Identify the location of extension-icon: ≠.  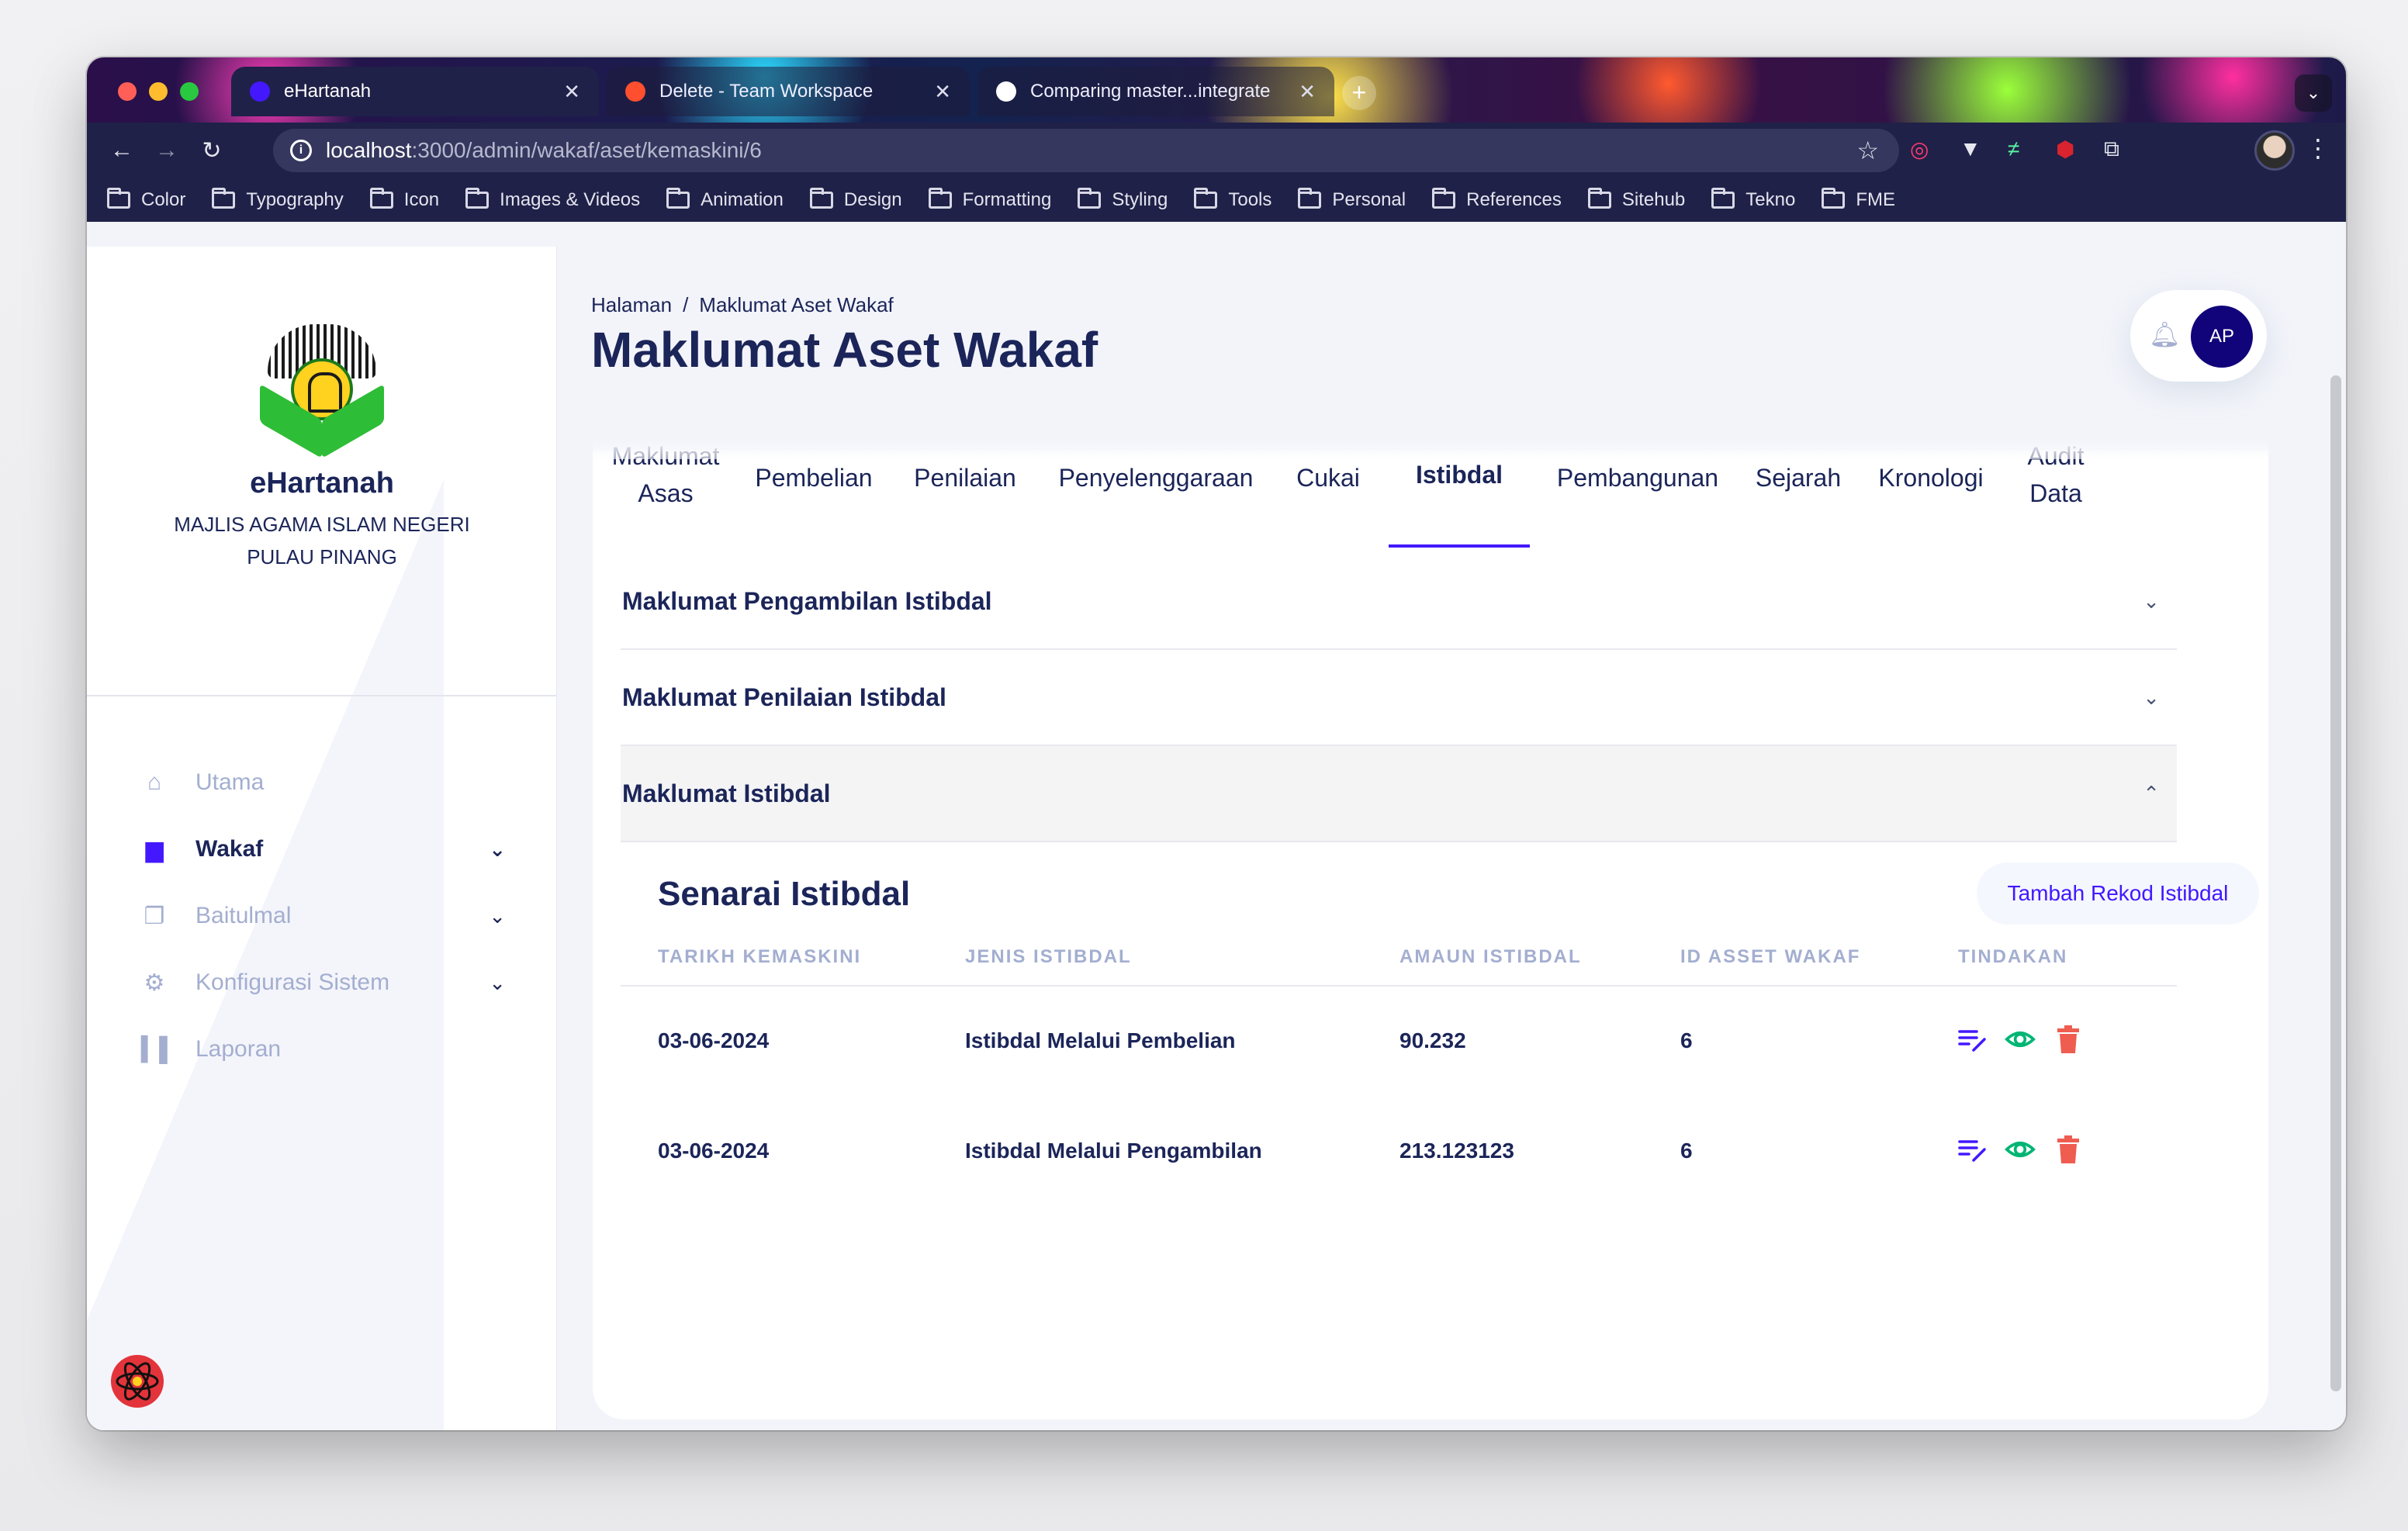
(2014, 149).